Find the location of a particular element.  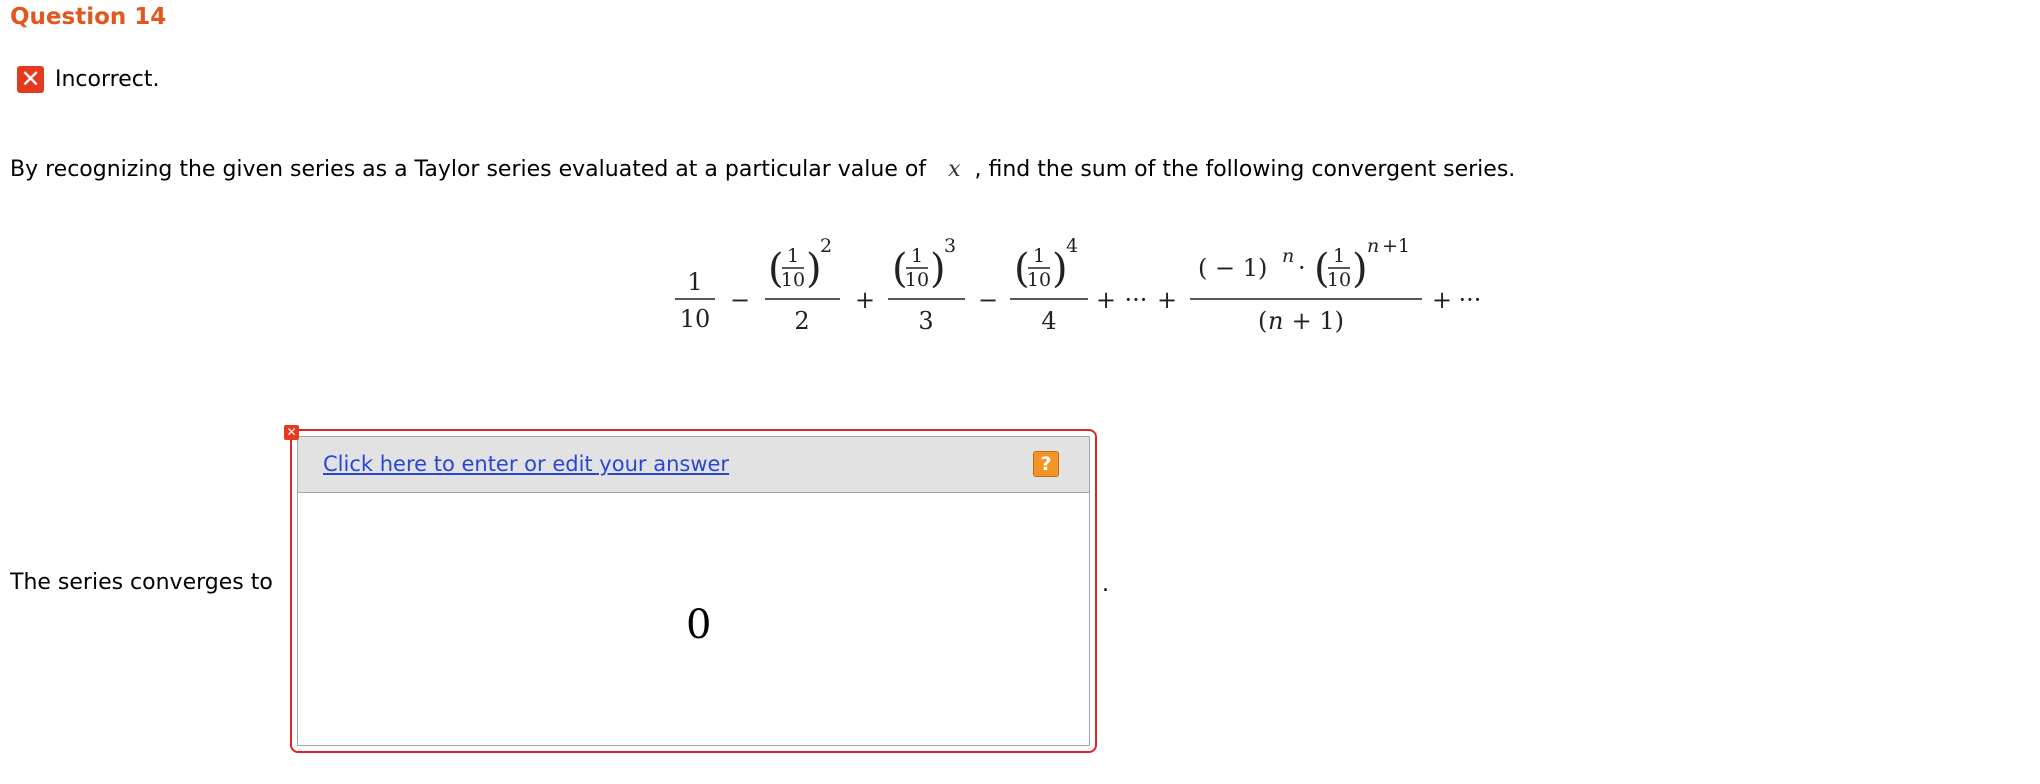

status-incorrect: ✕ Incorrect. is located at coordinates (88, 79).